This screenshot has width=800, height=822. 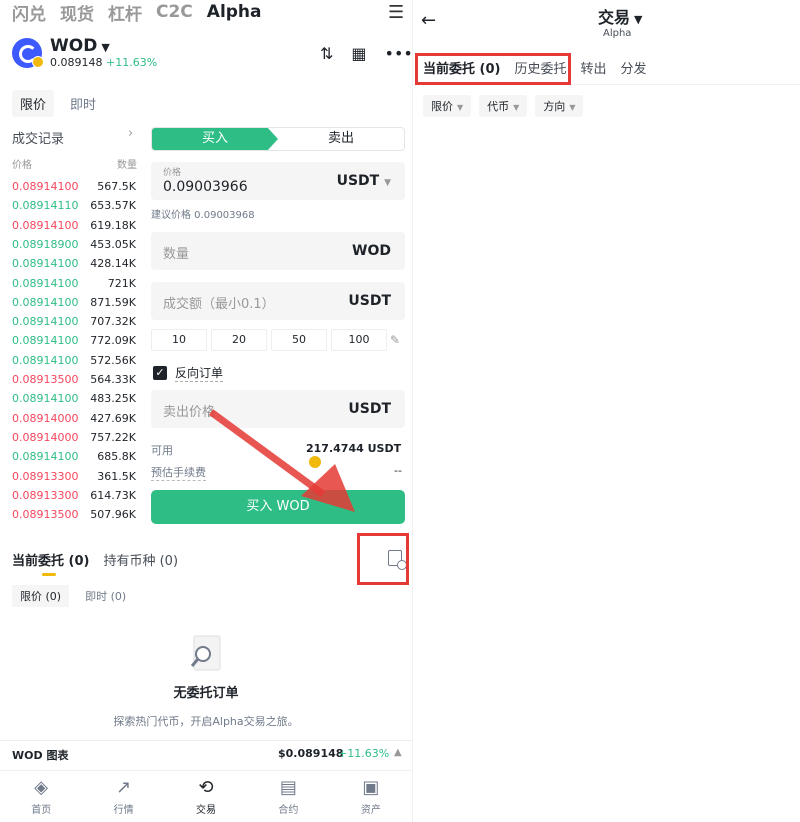 What do you see at coordinates (113, 244) in the screenshot?
I see `trade-qty: 453.05K` at bounding box center [113, 244].